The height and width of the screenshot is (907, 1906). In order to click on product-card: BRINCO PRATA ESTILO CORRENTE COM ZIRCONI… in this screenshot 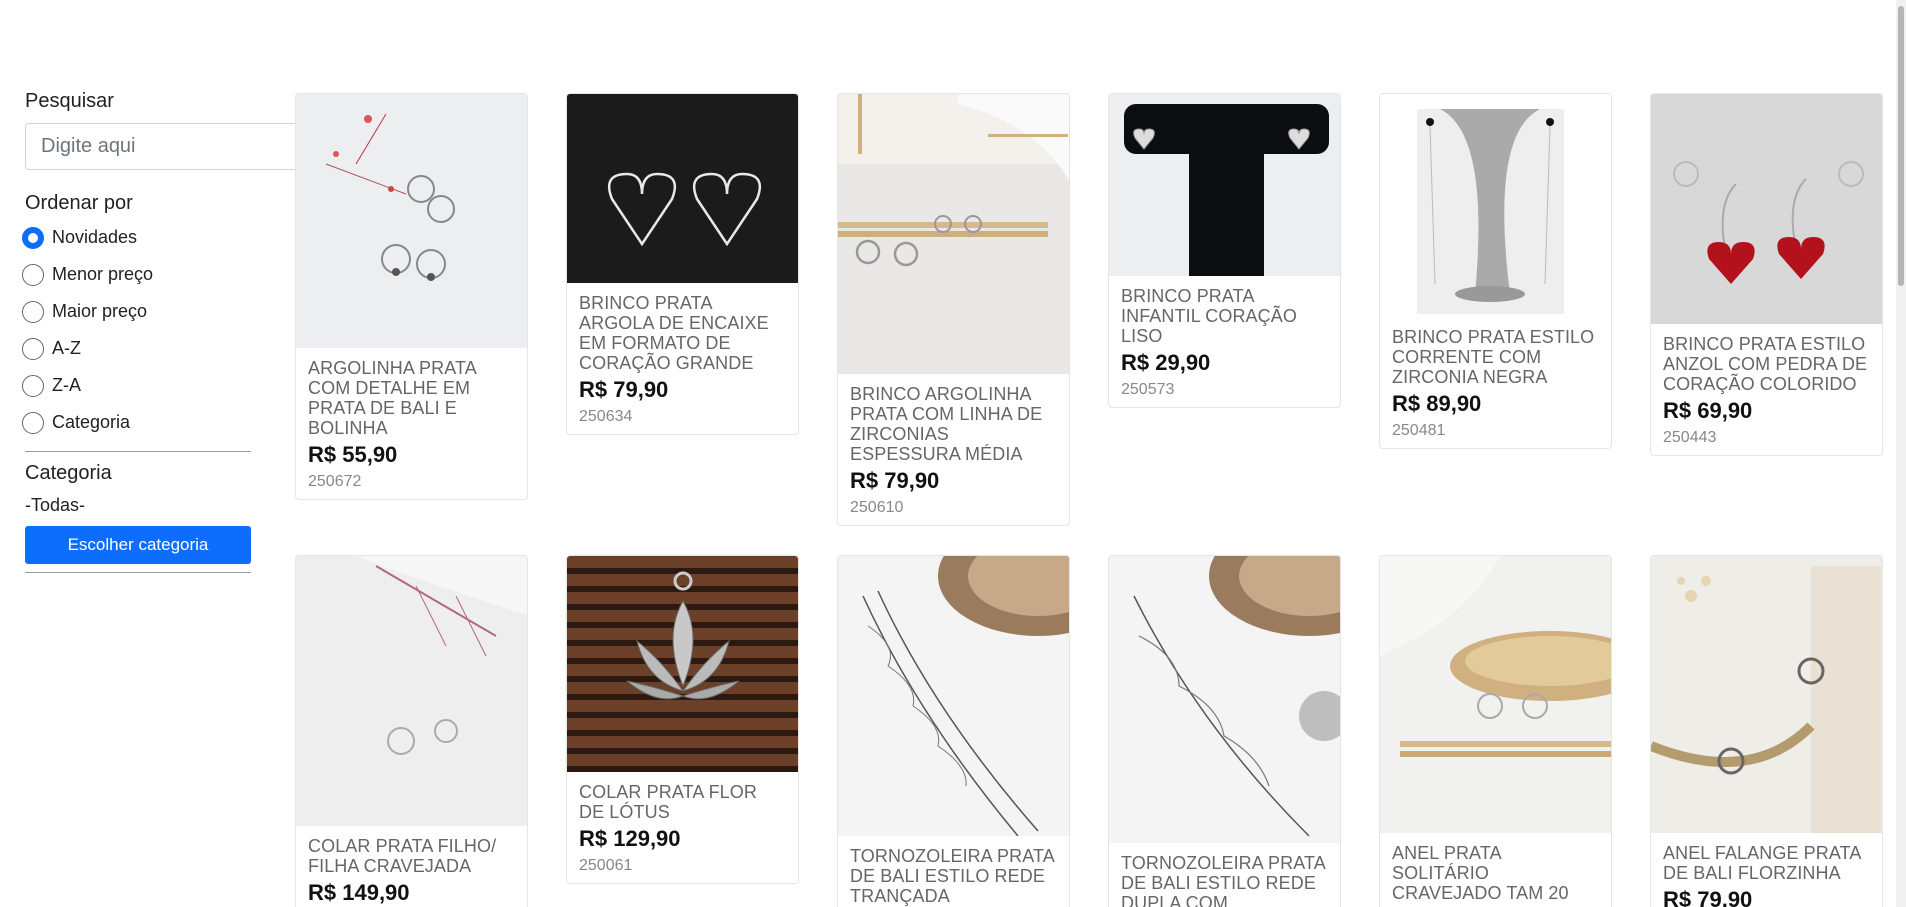, I will do `click(1495, 271)`.